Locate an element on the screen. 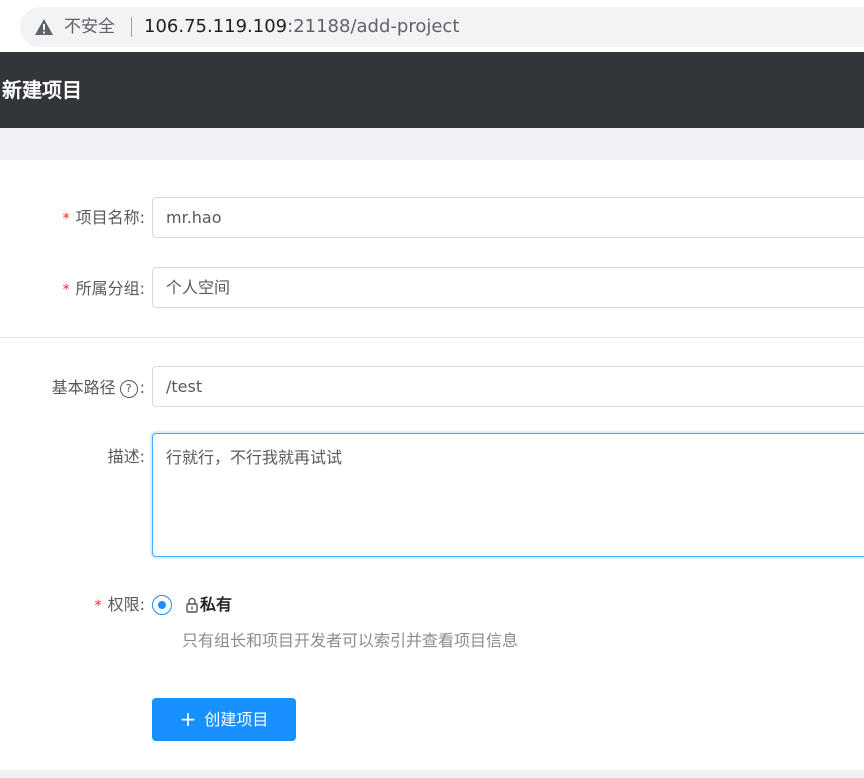 Image resolution: width=864 pixels, height=778 pixels. base-path-label: 基本路径?: is located at coordinates (72, 388).